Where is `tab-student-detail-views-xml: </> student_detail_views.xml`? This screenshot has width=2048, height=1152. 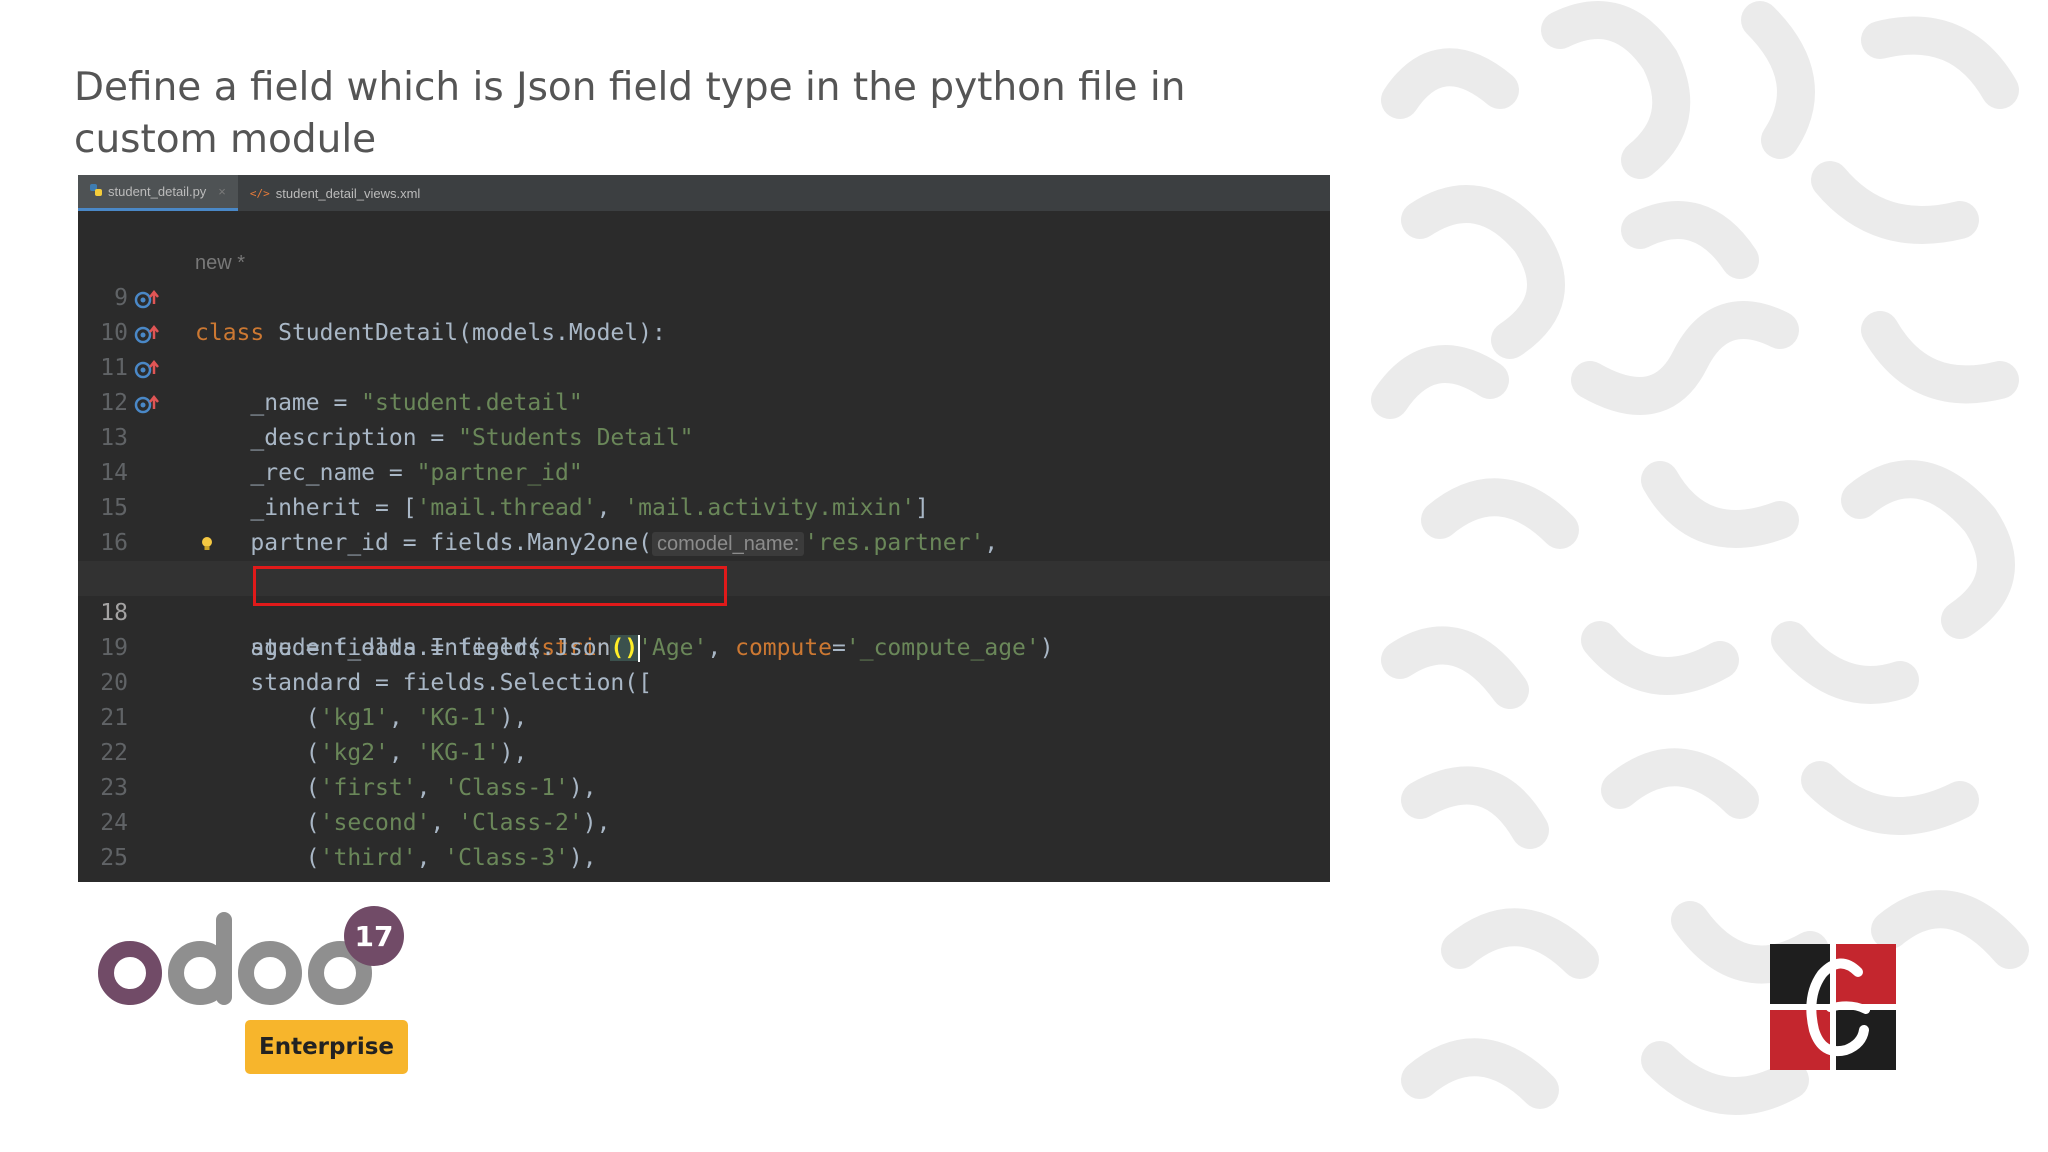
tab-student-detail-views-xml: </> student_detail_views.xml is located at coordinates (335, 193).